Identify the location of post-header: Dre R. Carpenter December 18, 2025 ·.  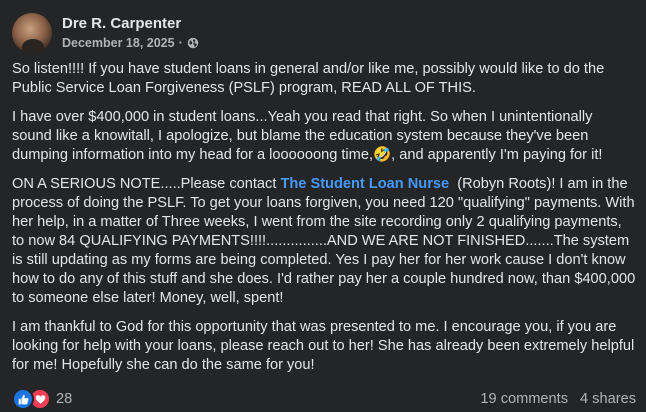
(105, 33).